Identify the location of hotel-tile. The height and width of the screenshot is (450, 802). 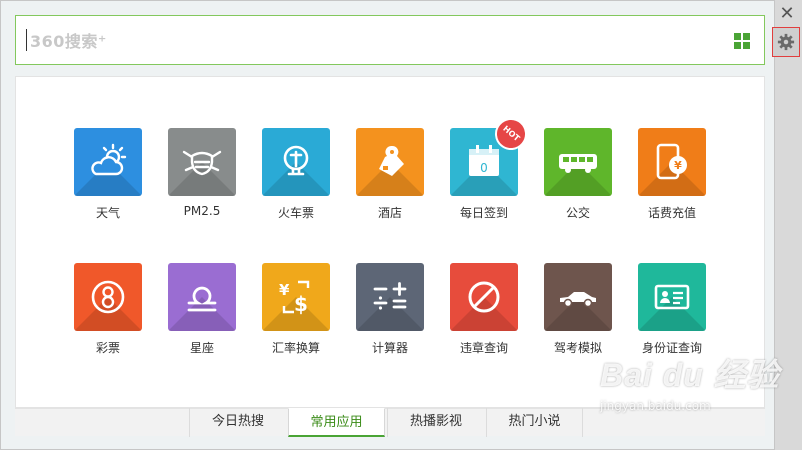
(390, 162).